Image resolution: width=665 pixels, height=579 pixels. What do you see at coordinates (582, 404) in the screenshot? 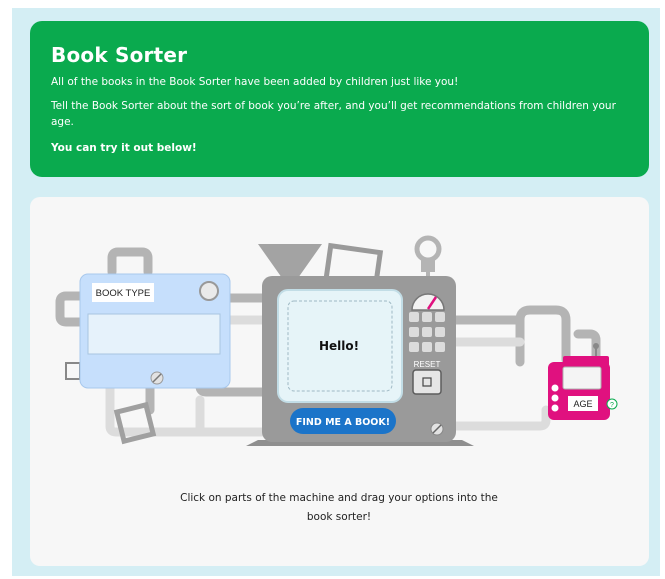
I see `age-label: AGE` at bounding box center [582, 404].